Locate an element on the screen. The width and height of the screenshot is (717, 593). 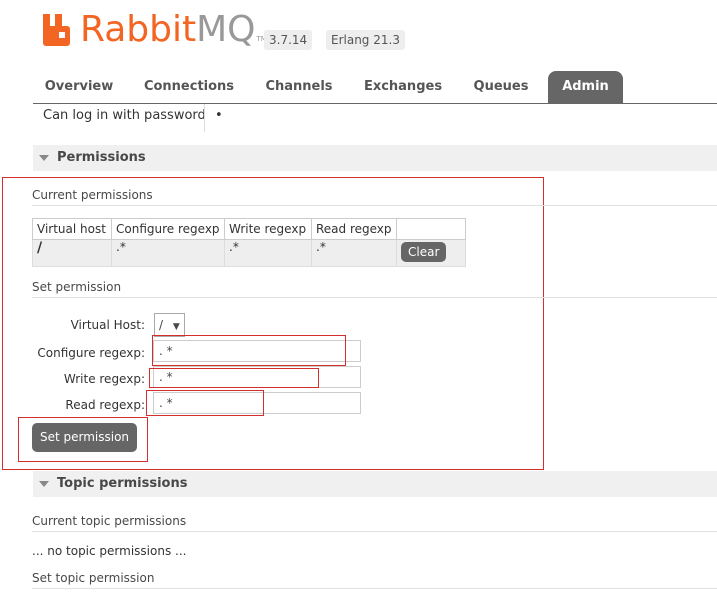
configure-regexp-label: Configure regexp: is located at coordinates (91, 353).